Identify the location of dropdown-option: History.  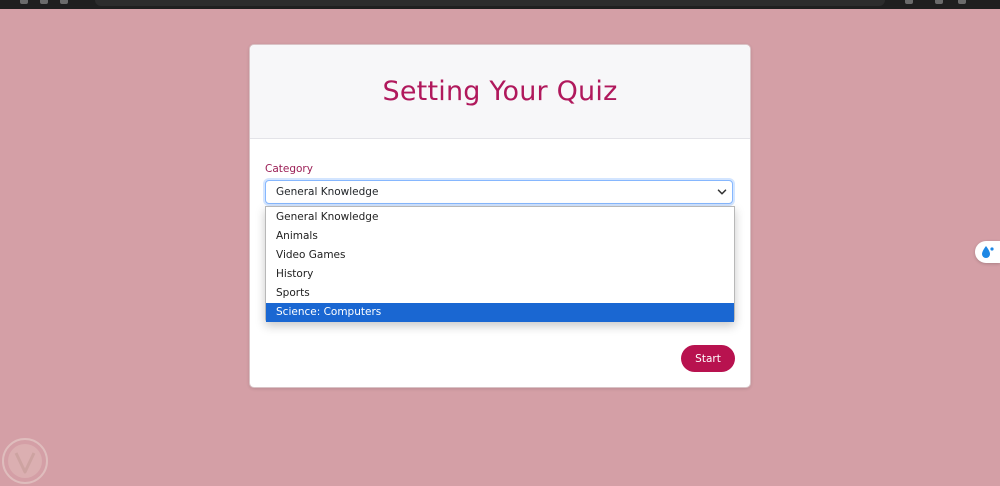
(500, 274).